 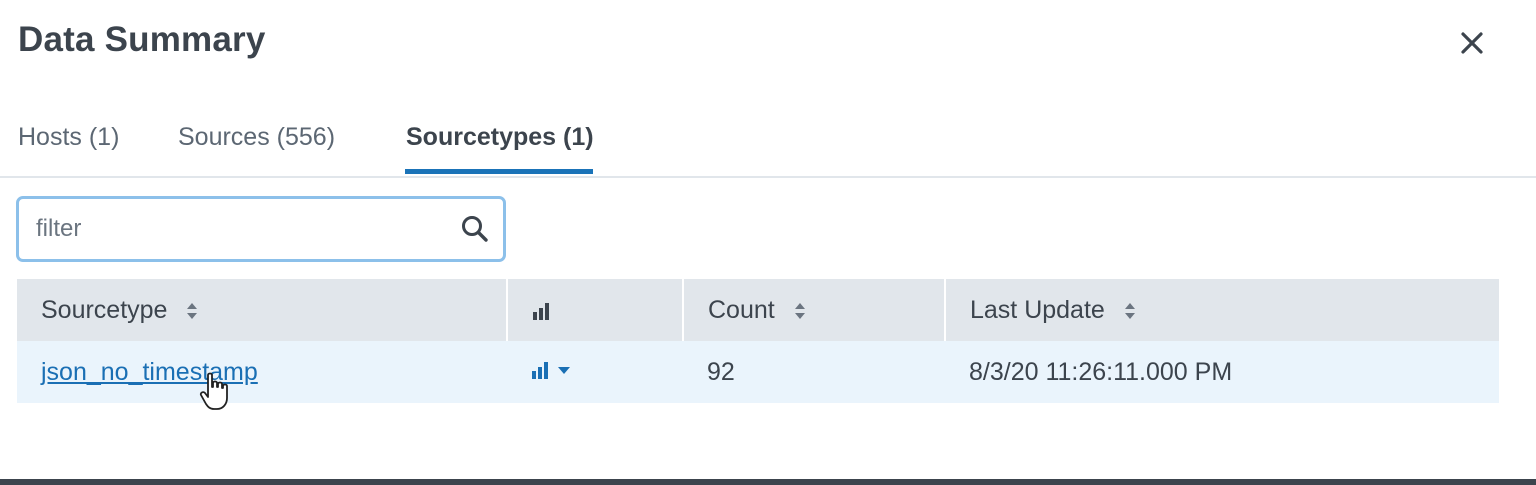 I want to click on close-button, so click(x=1472, y=43).